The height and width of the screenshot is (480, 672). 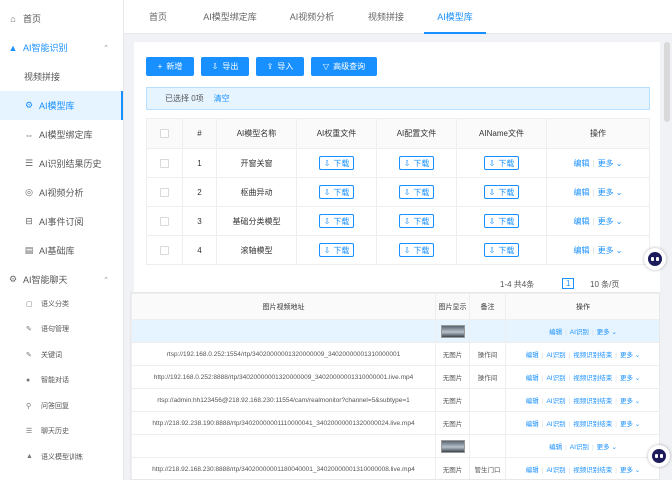 What do you see at coordinates (56, 406) in the screenshot?
I see `sidebar-item-qa-reply: ⚲ 问答回复` at bounding box center [56, 406].